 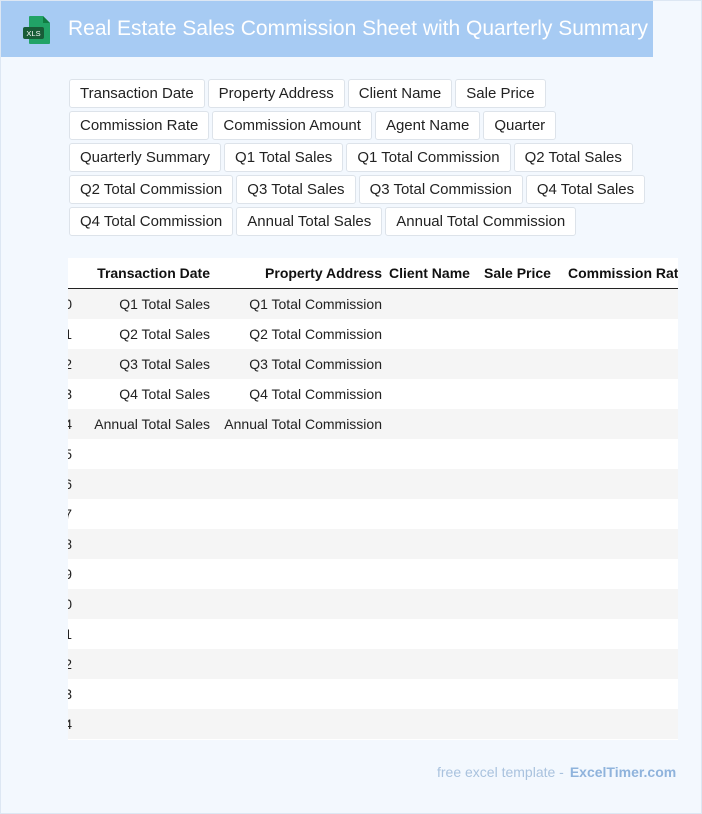 I want to click on field-tag: Property Address, so click(x=276, y=93).